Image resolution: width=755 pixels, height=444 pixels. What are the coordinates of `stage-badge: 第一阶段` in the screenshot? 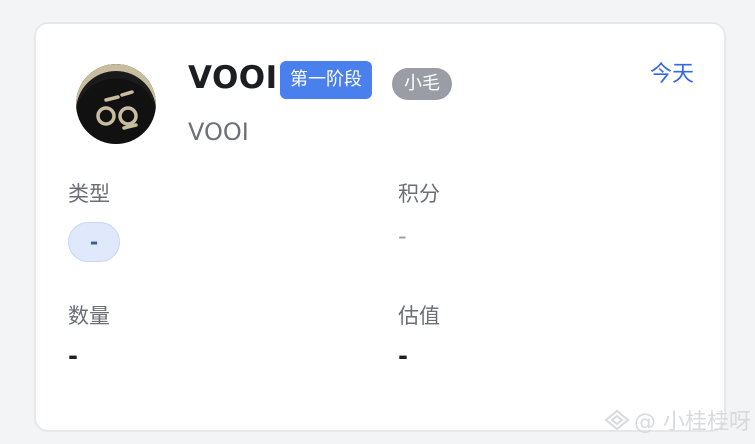 It's located at (326, 80).